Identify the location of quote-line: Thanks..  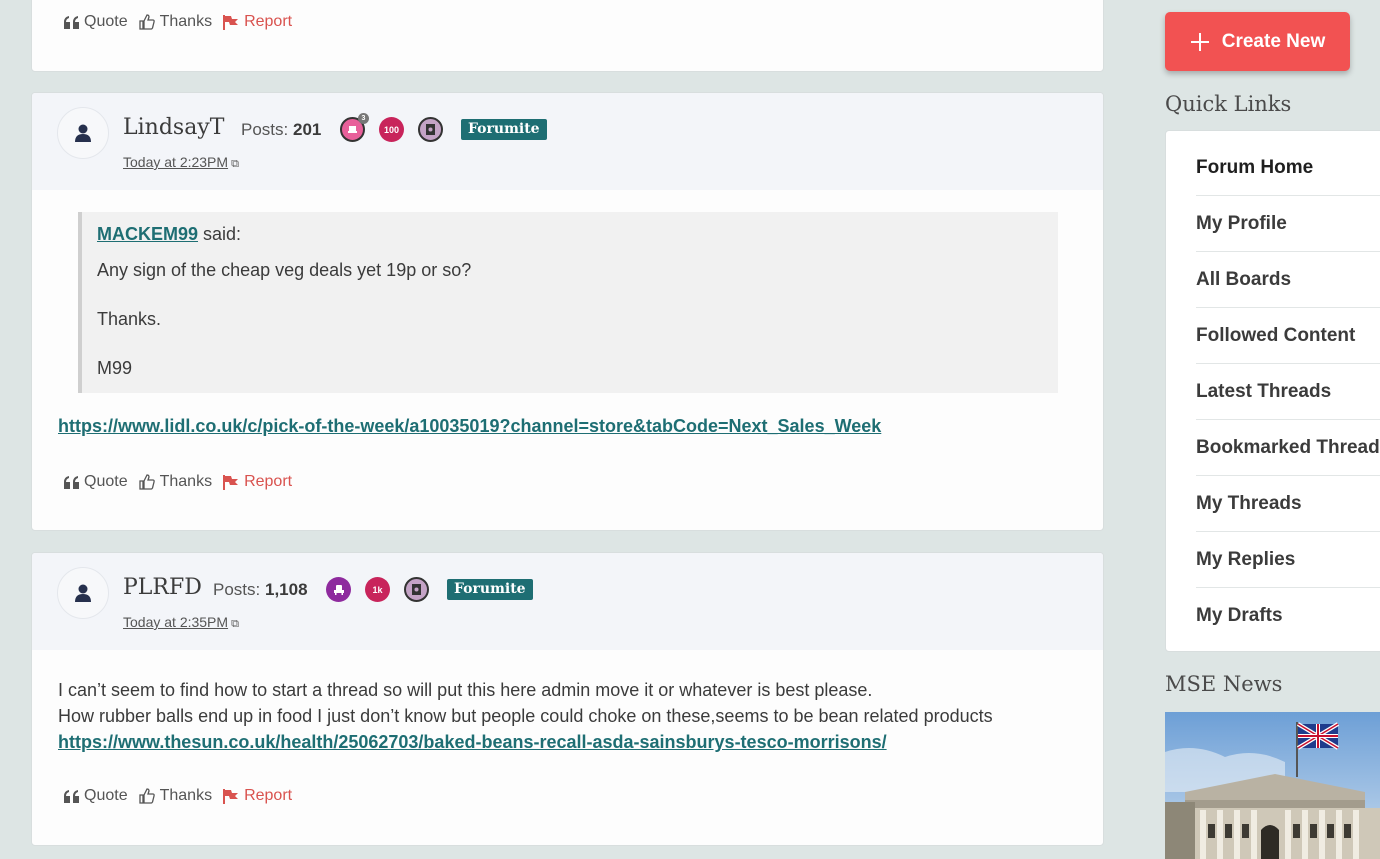
(129, 319).